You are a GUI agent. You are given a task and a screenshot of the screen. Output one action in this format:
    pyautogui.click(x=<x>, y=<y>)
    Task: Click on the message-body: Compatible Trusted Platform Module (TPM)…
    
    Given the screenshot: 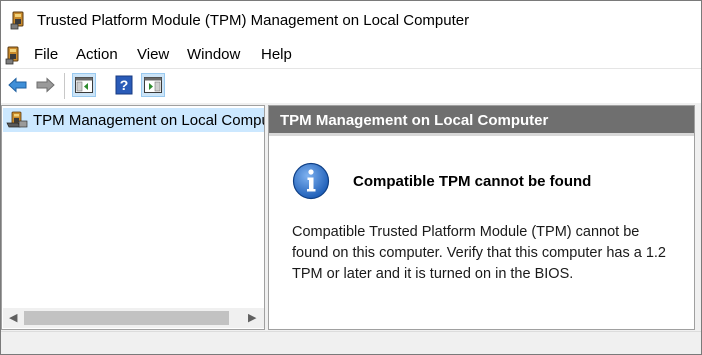 What is the action you would take?
    pyautogui.click(x=479, y=253)
    